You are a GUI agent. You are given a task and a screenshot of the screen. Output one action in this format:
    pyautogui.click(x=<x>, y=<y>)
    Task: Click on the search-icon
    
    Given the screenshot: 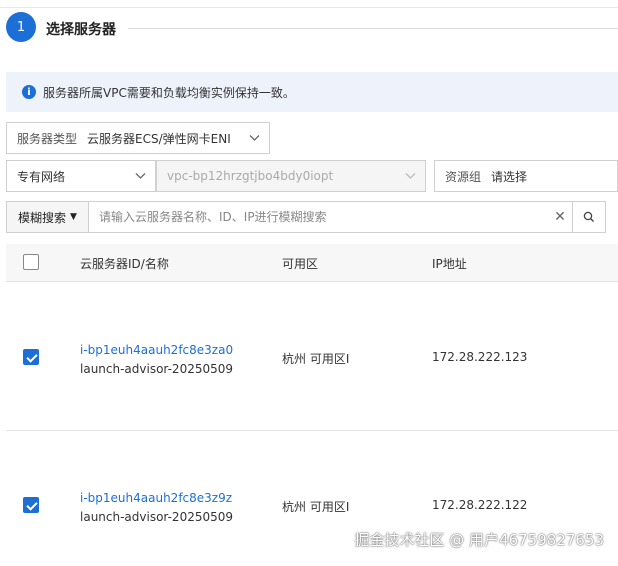 What is the action you would take?
    pyautogui.click(x=588, y=216)
    